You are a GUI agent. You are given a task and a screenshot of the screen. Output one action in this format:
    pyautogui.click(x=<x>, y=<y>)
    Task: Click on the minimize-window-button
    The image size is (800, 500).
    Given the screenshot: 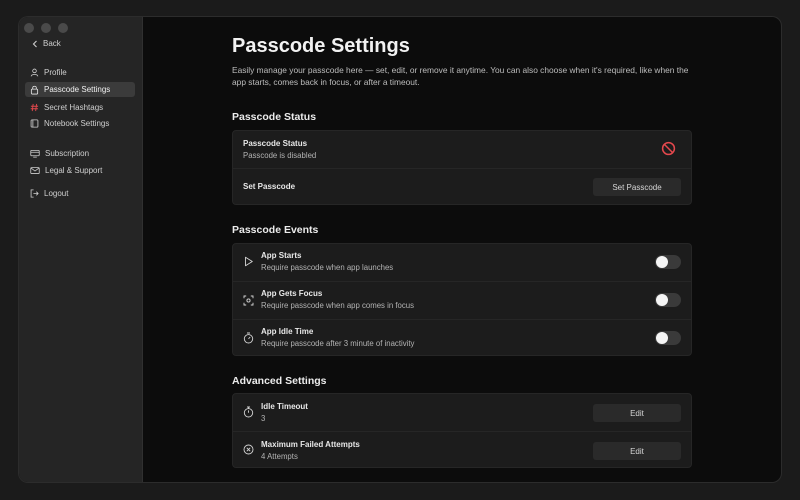 What is the action you would take?
    pyautogui.click(x=46, y=28)
    